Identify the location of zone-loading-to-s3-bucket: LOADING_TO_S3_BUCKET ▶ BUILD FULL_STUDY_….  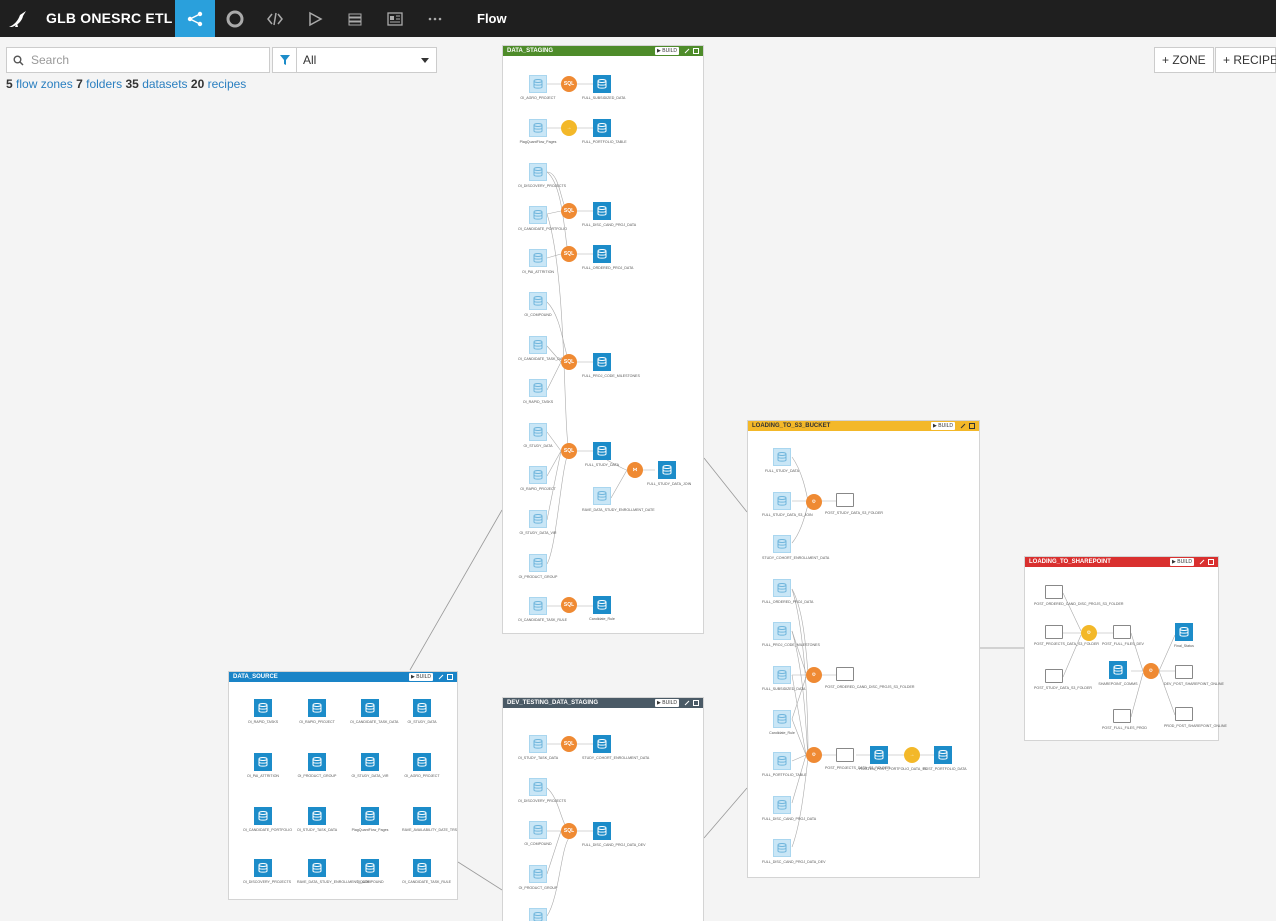
(863, 649).